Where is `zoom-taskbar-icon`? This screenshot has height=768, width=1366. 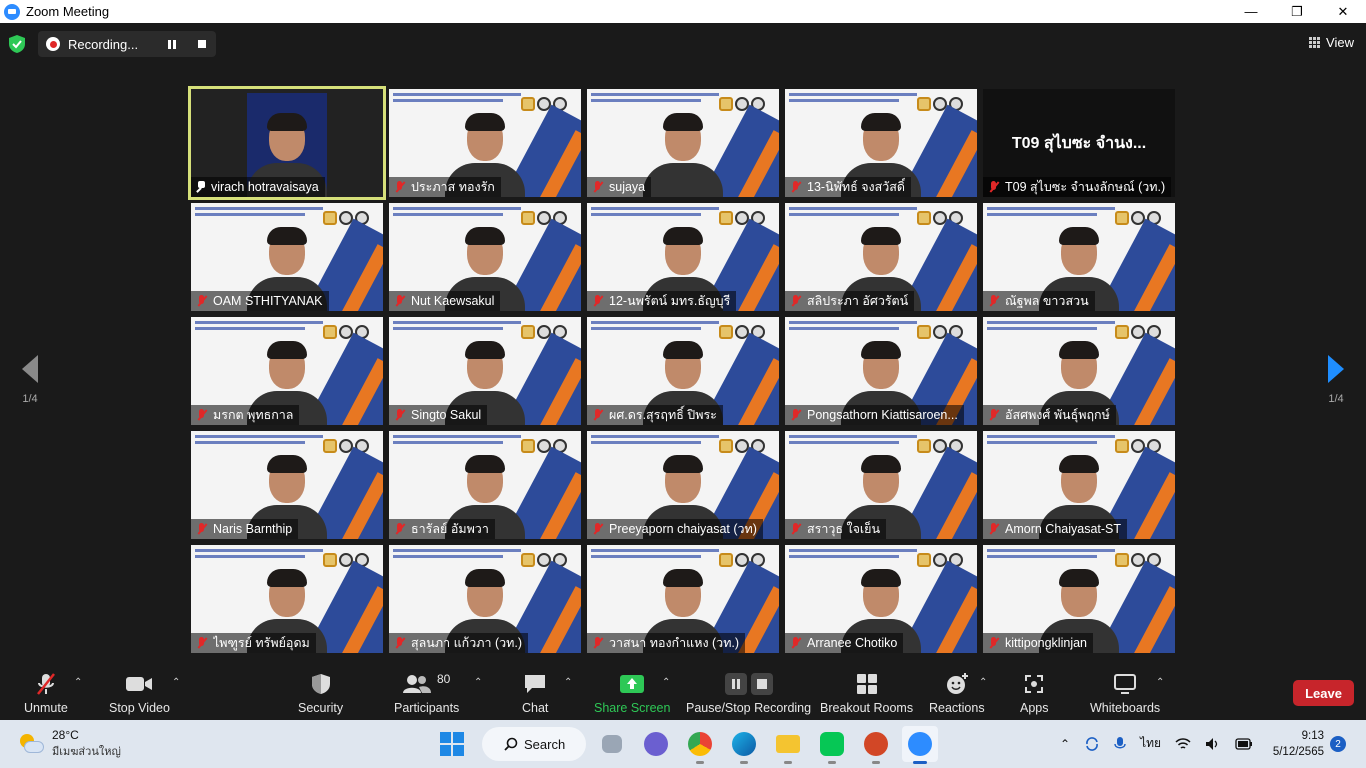
zoom-taskbar-icon is located at coordinates (920, 745).